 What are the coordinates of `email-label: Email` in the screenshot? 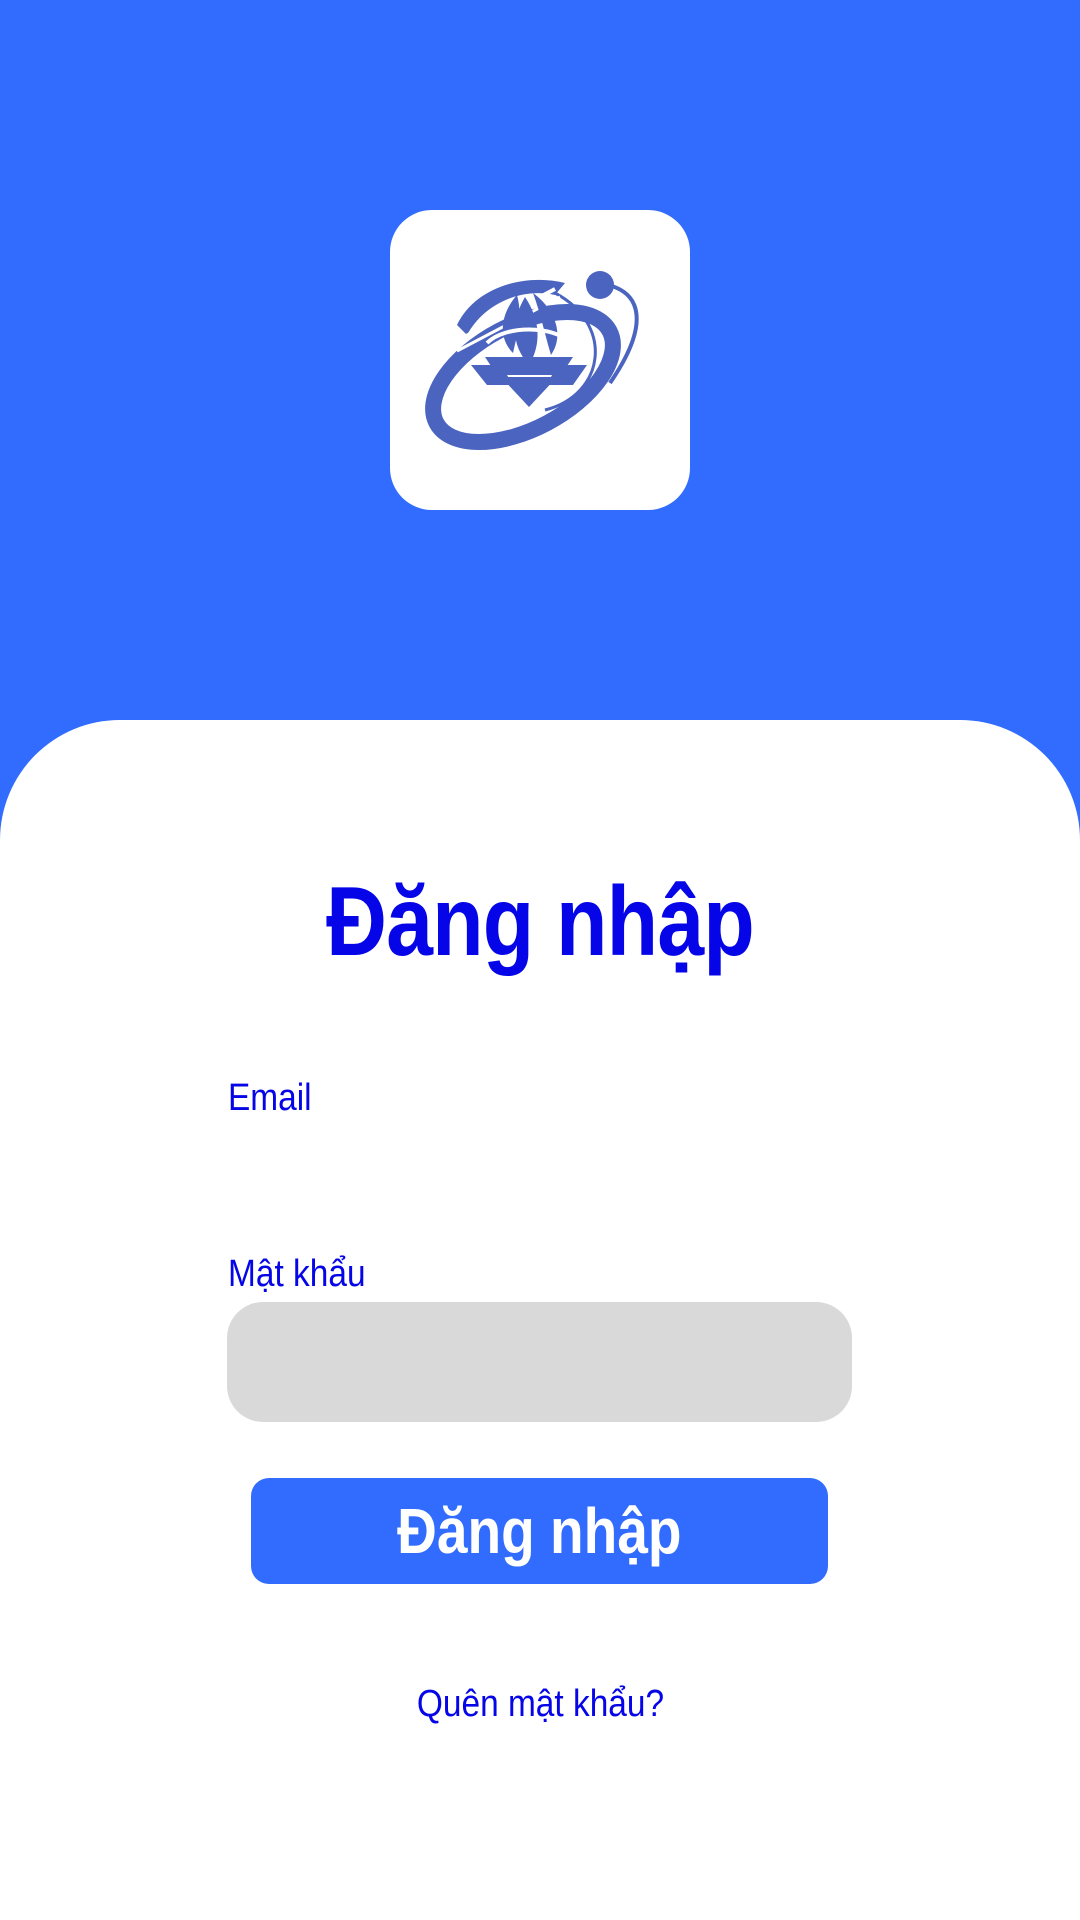 It's located at (270, 1098).